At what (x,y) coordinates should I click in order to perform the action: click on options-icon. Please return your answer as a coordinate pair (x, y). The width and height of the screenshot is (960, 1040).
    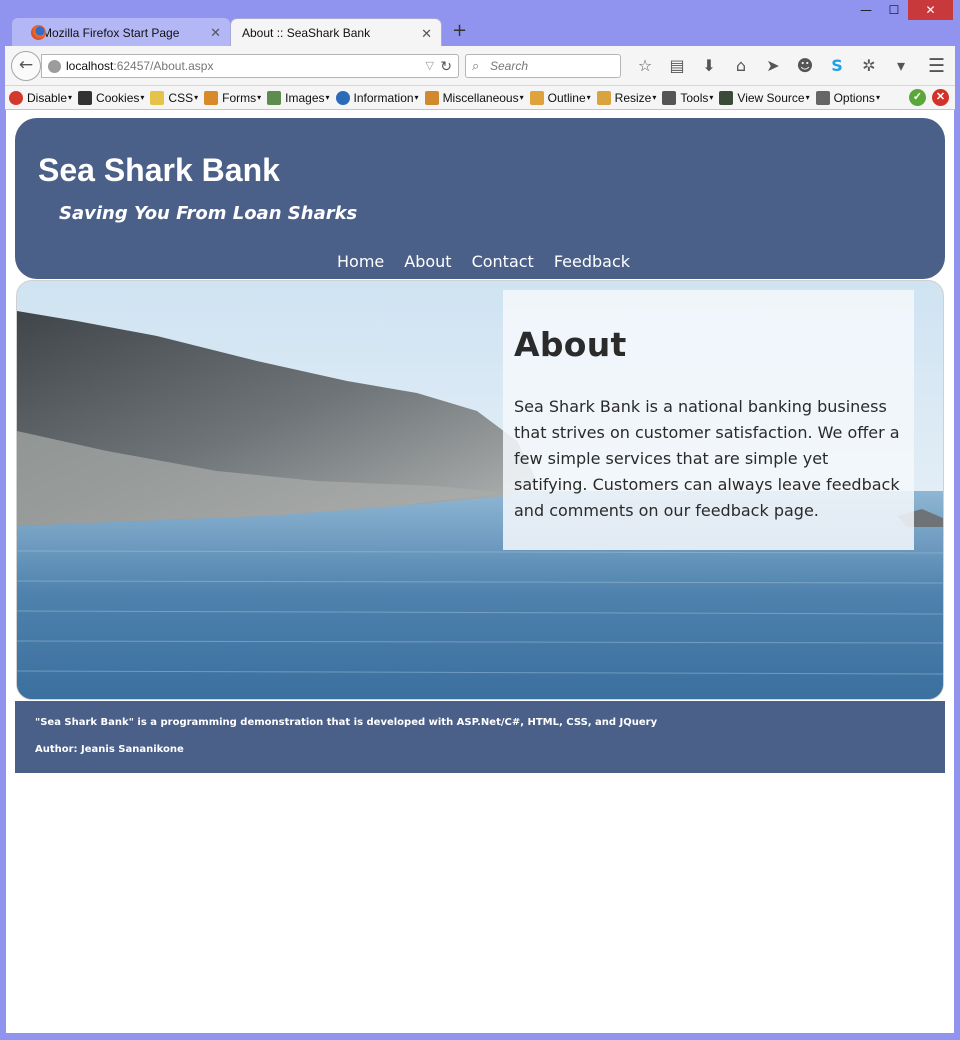
    Looking at the image, I should click on (822, 97).